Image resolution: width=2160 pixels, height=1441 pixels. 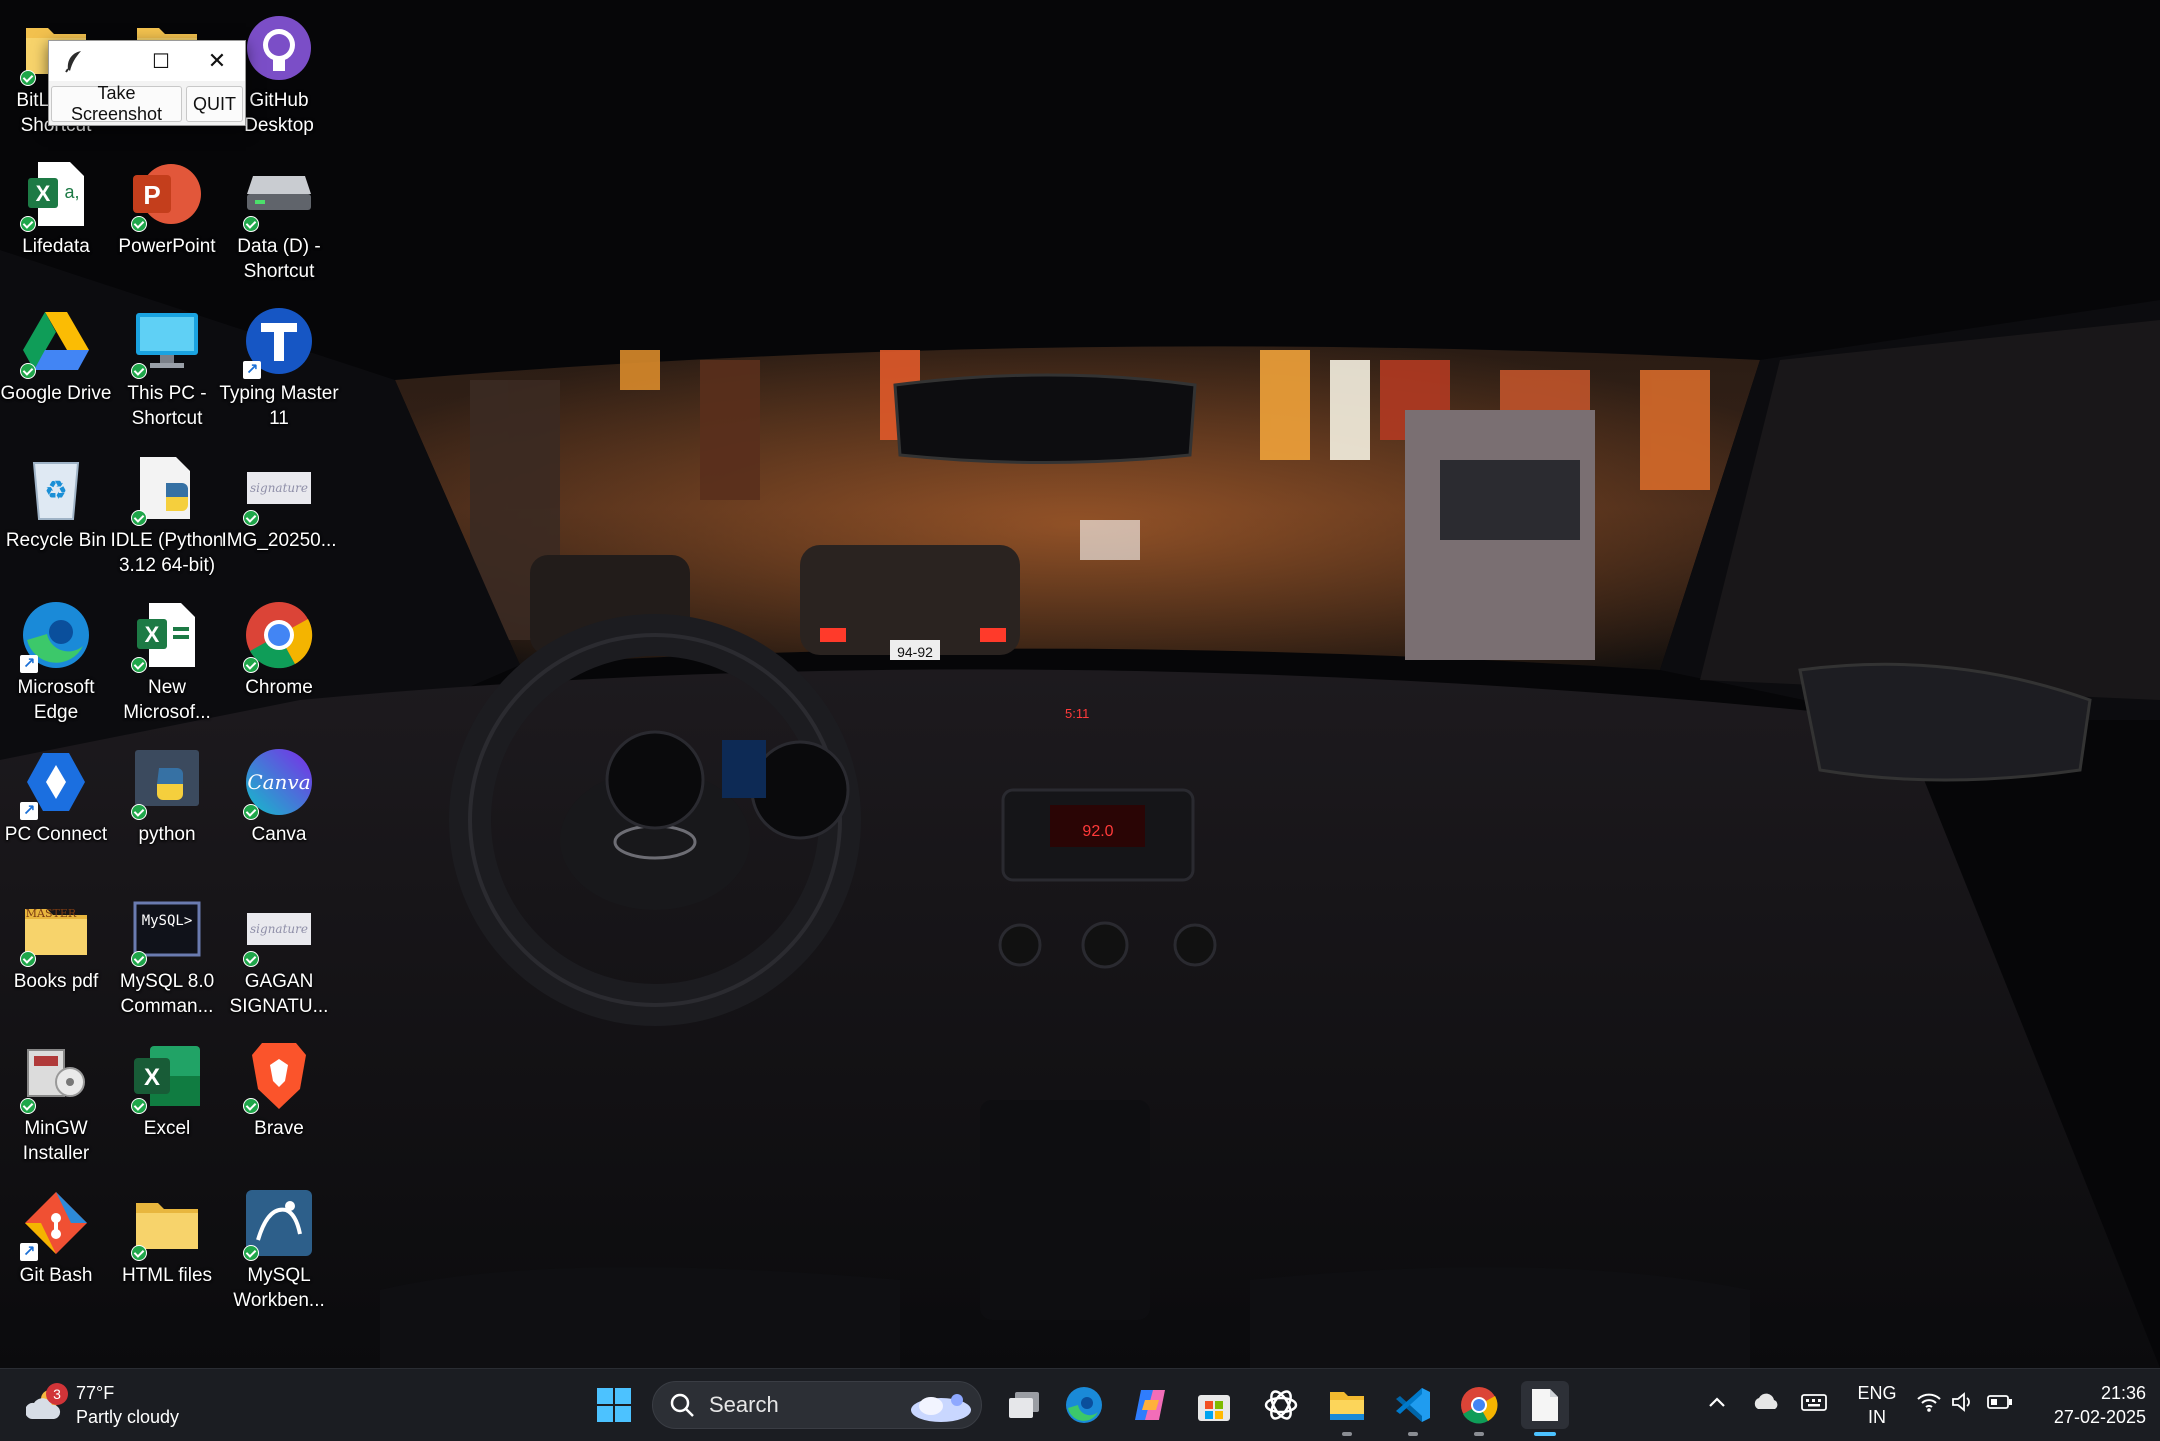 I want to click on maximize-button: ☐, so click(x=161, y=61).